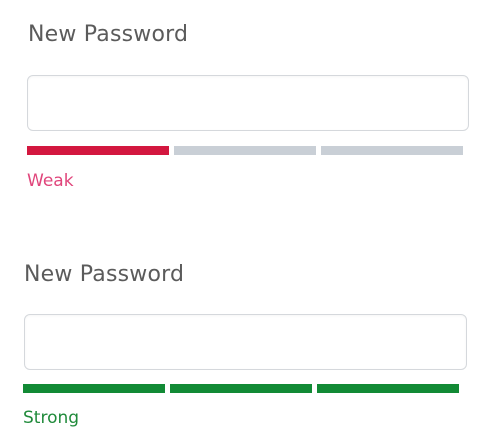 The image size is (480, 446). Describe the element at coordinates (51, 418) in the screenshot. I see `strength-label: Strong` at that location.